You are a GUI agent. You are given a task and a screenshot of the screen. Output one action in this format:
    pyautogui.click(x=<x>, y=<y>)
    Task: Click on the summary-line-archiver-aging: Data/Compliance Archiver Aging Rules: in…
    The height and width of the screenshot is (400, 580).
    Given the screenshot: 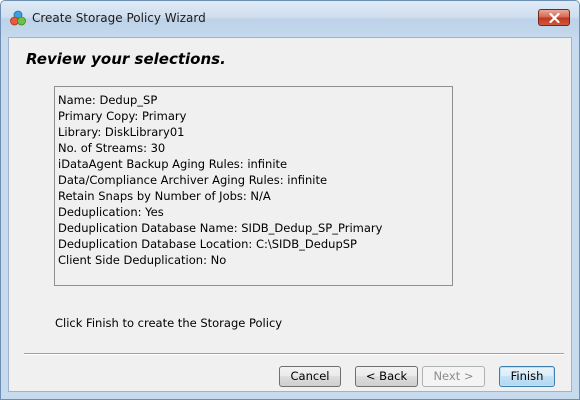 What is the action you would take?
    pyautogui.click(x=193, y=180)
    